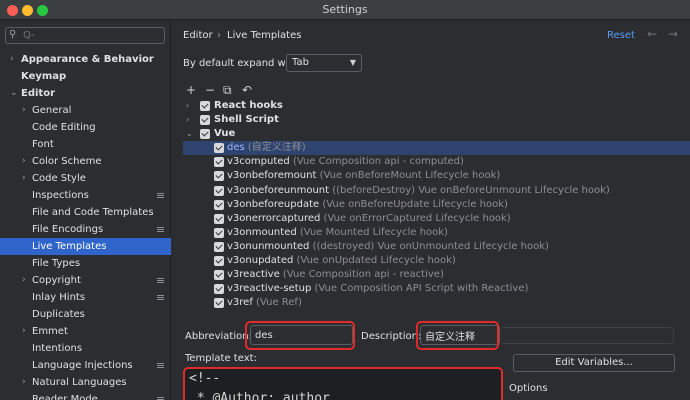 This screenshot has height=400, width=690. I want to click on settings-search-input, so click(92, 35).